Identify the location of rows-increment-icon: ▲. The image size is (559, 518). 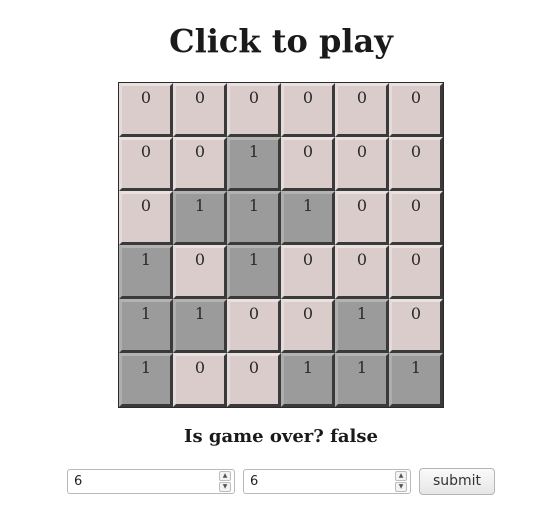
(225, 476).